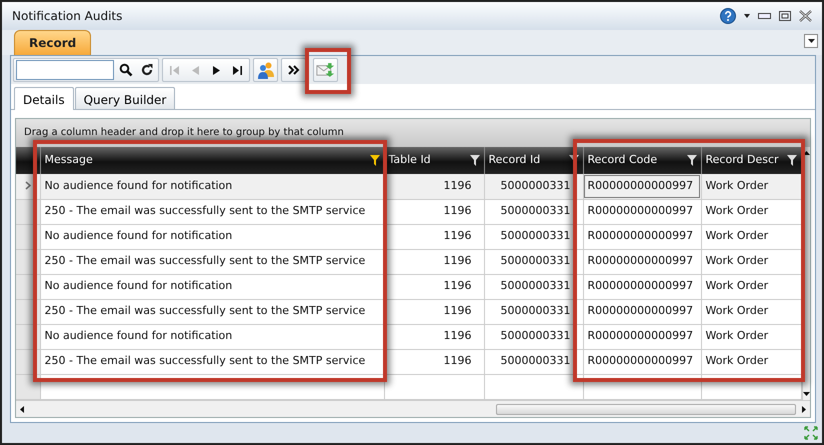  I want to click on minimize-icon, so click(764, 16).